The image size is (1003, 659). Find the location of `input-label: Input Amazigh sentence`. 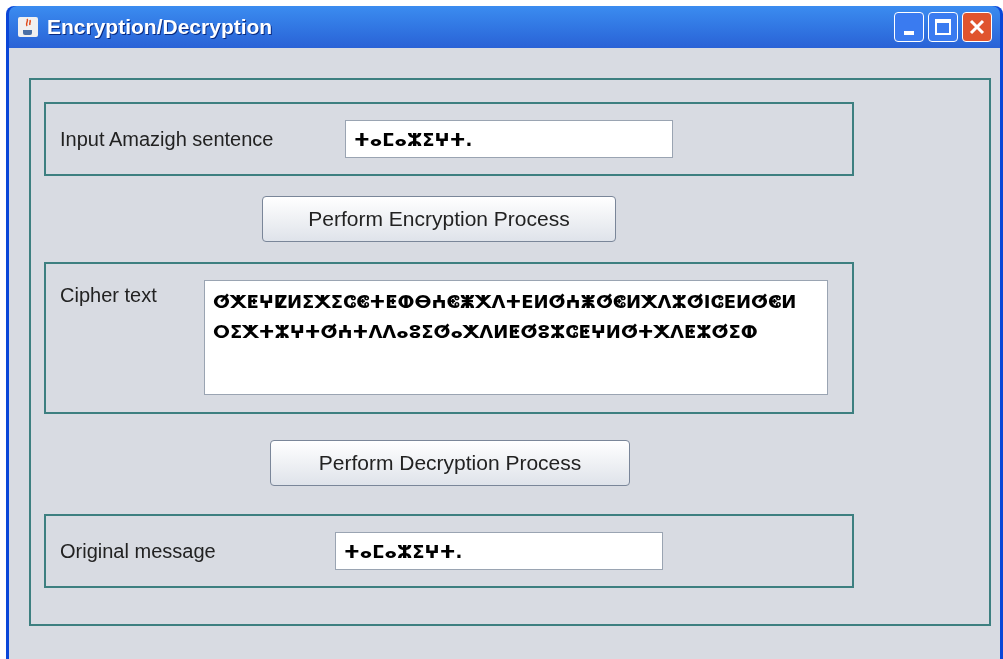

input-label: Input Amazigh sentence is located at coordinates (167, 139).